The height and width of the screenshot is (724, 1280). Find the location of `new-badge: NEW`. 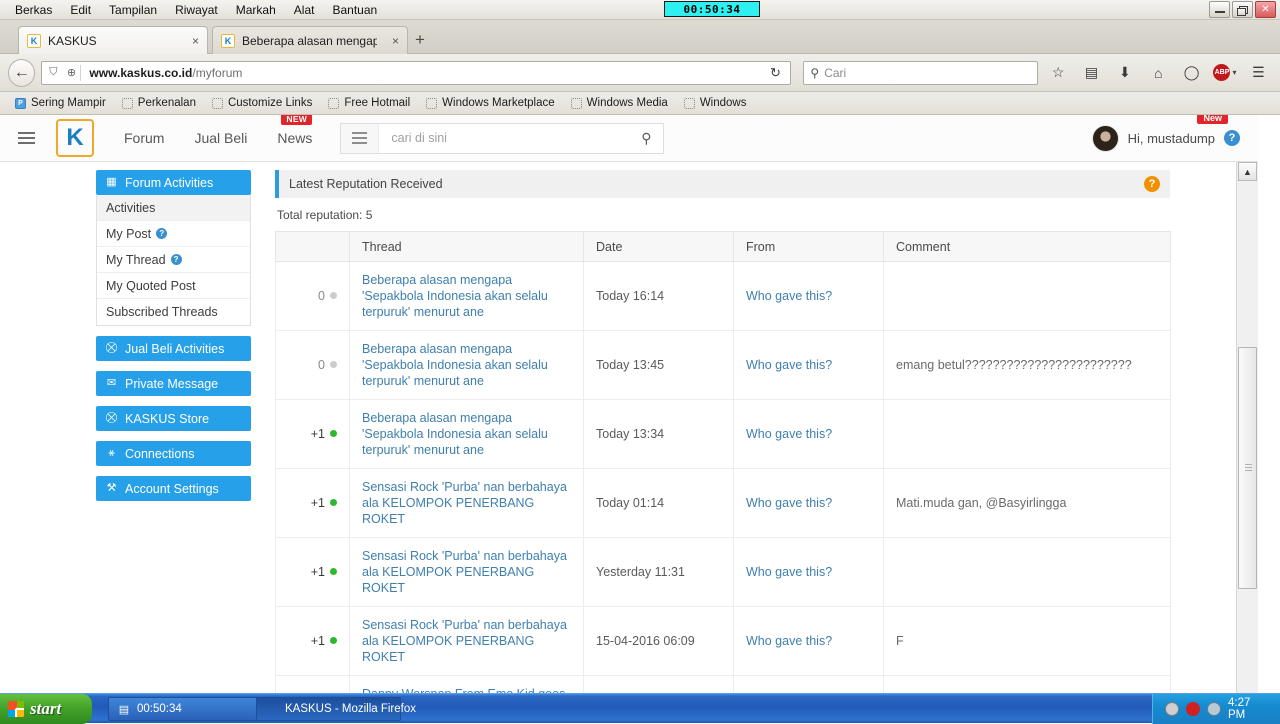

new-badge: NEW is located at coordinates (297, 120).